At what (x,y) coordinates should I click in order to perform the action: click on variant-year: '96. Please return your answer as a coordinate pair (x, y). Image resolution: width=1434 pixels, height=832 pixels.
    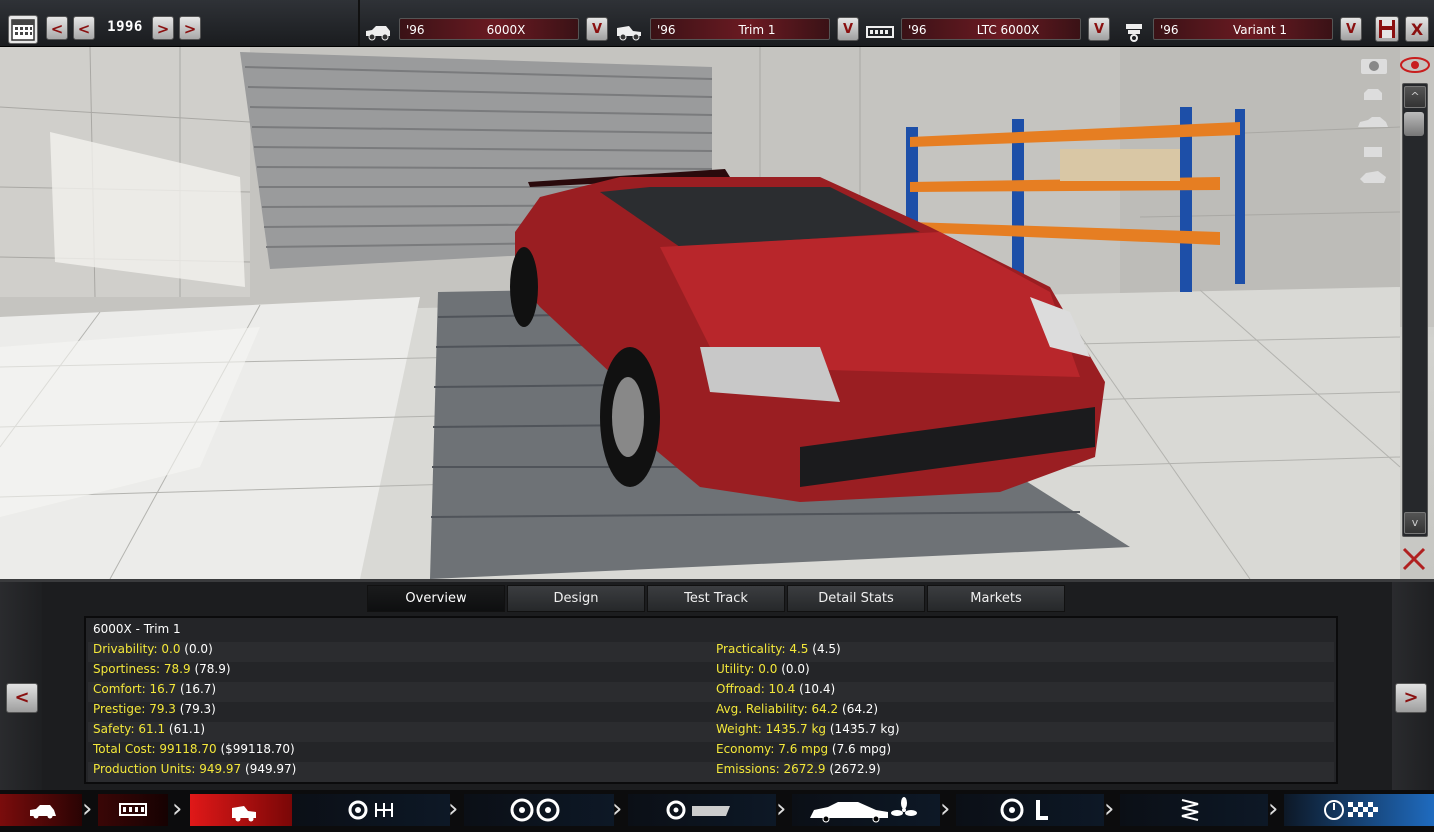
    Looking at the image, I should click on (1169, 30).